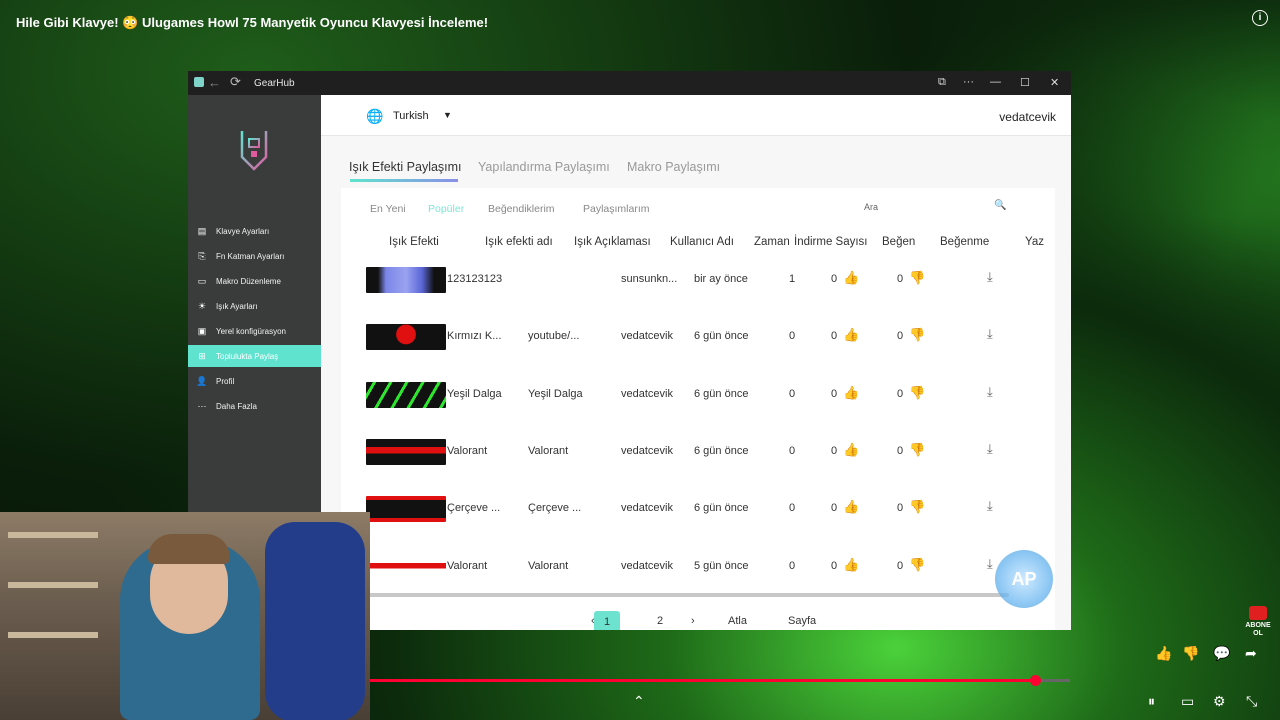 This screenshot has width=1280, height=720. I want to click on back-arrow-icon: ←, so click(214, 82).